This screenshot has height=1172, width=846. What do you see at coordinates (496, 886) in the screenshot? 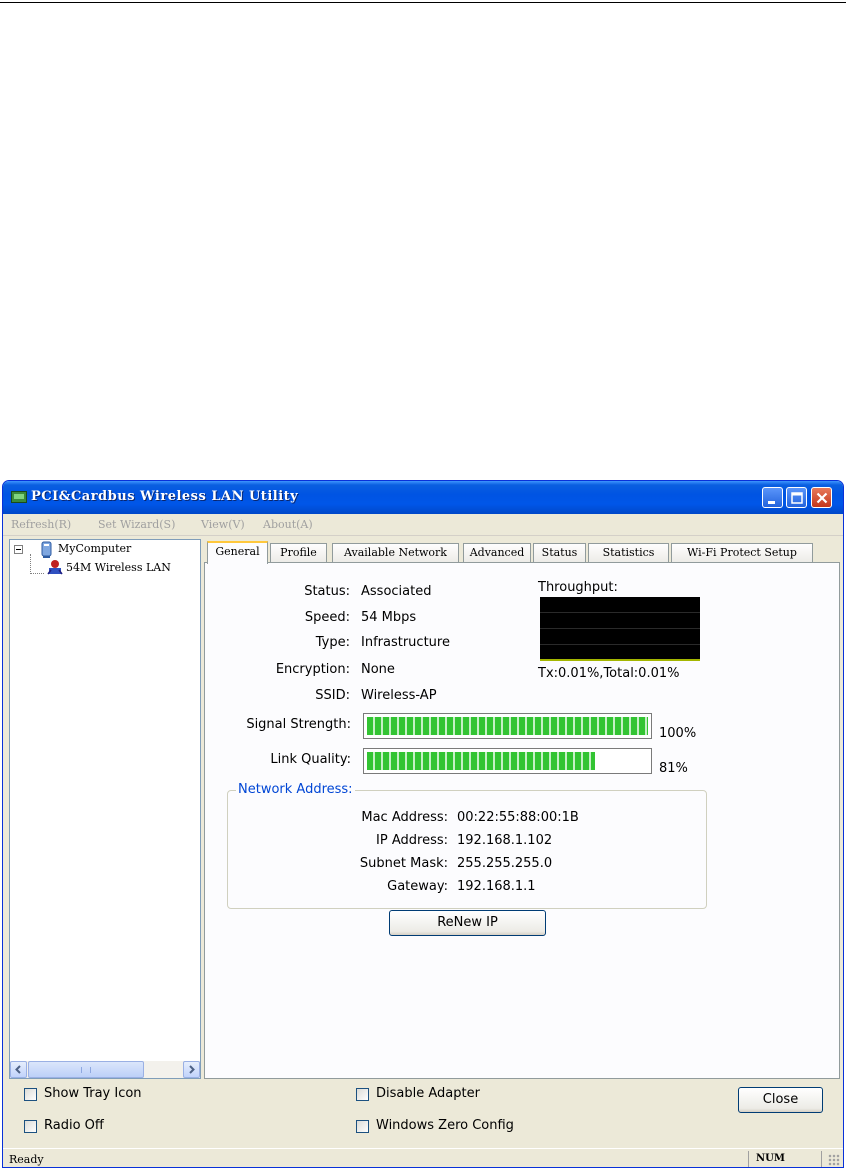
I see `gateway-value: 192.168.1.1` at bounding box center [496, 886].